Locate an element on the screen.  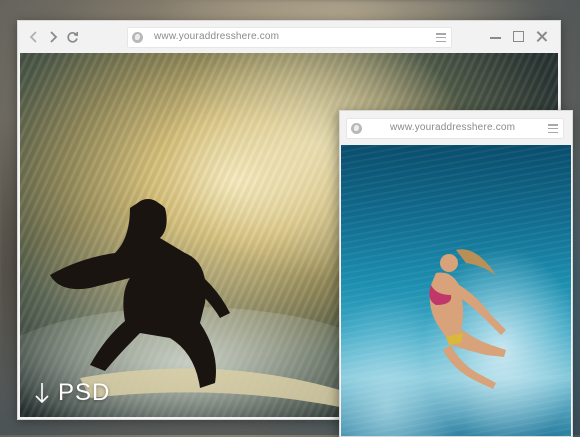
psd-text: PSD is located at coordinates (84, 392).